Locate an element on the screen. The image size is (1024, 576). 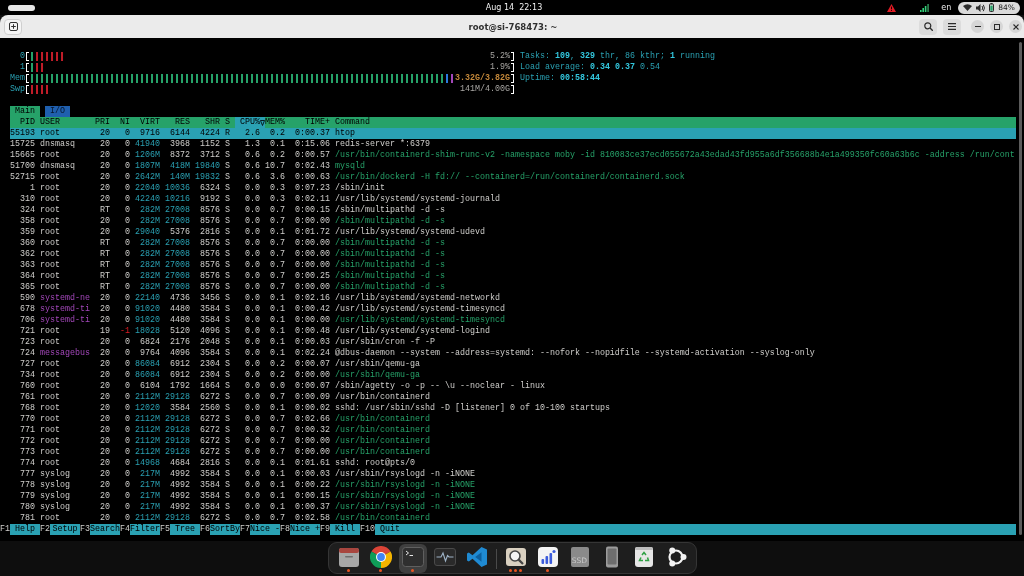
process-row: 774 root 20 0 14968 4684 2816 S 0.0 0.1 0:01.61 sshd: root@pts/0 is located at coordinates (513, 463).